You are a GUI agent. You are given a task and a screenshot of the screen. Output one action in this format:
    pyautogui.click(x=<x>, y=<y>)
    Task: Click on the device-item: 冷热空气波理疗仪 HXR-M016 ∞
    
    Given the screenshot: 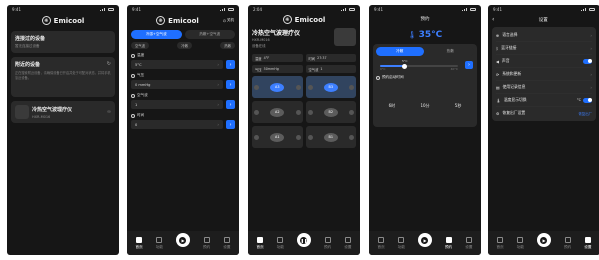 What is the action you would take?
    pyautogui.click(x=63, y=112)
    